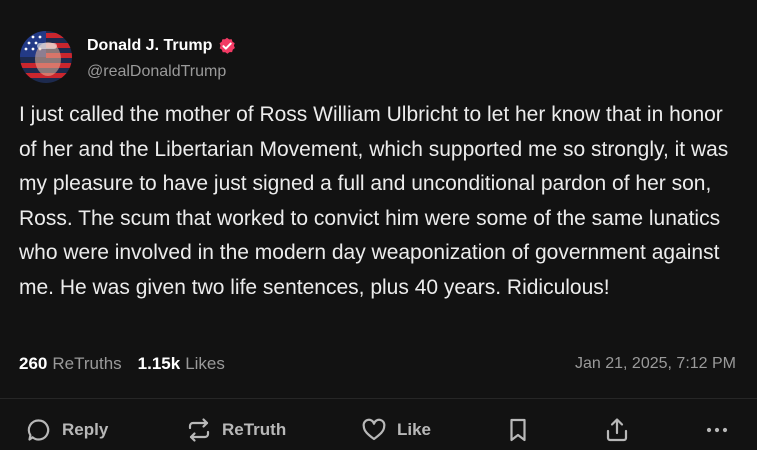 The image size is (757, 450). Describe the element at coordinates (39, 430) in the screenshot. I see `reply-icon` at that location.